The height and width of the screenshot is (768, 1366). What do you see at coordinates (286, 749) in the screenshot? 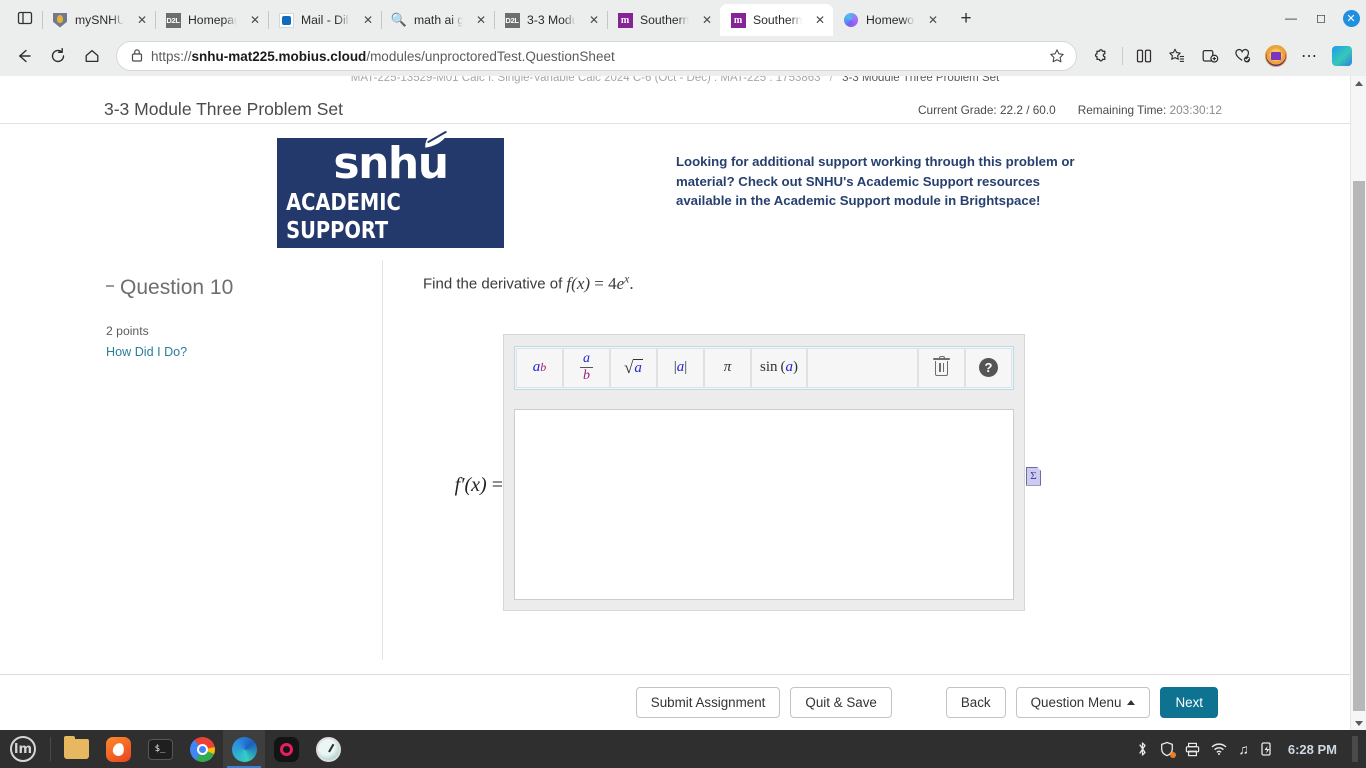
I see `recorder-icon` at bounding box center [286, 749].